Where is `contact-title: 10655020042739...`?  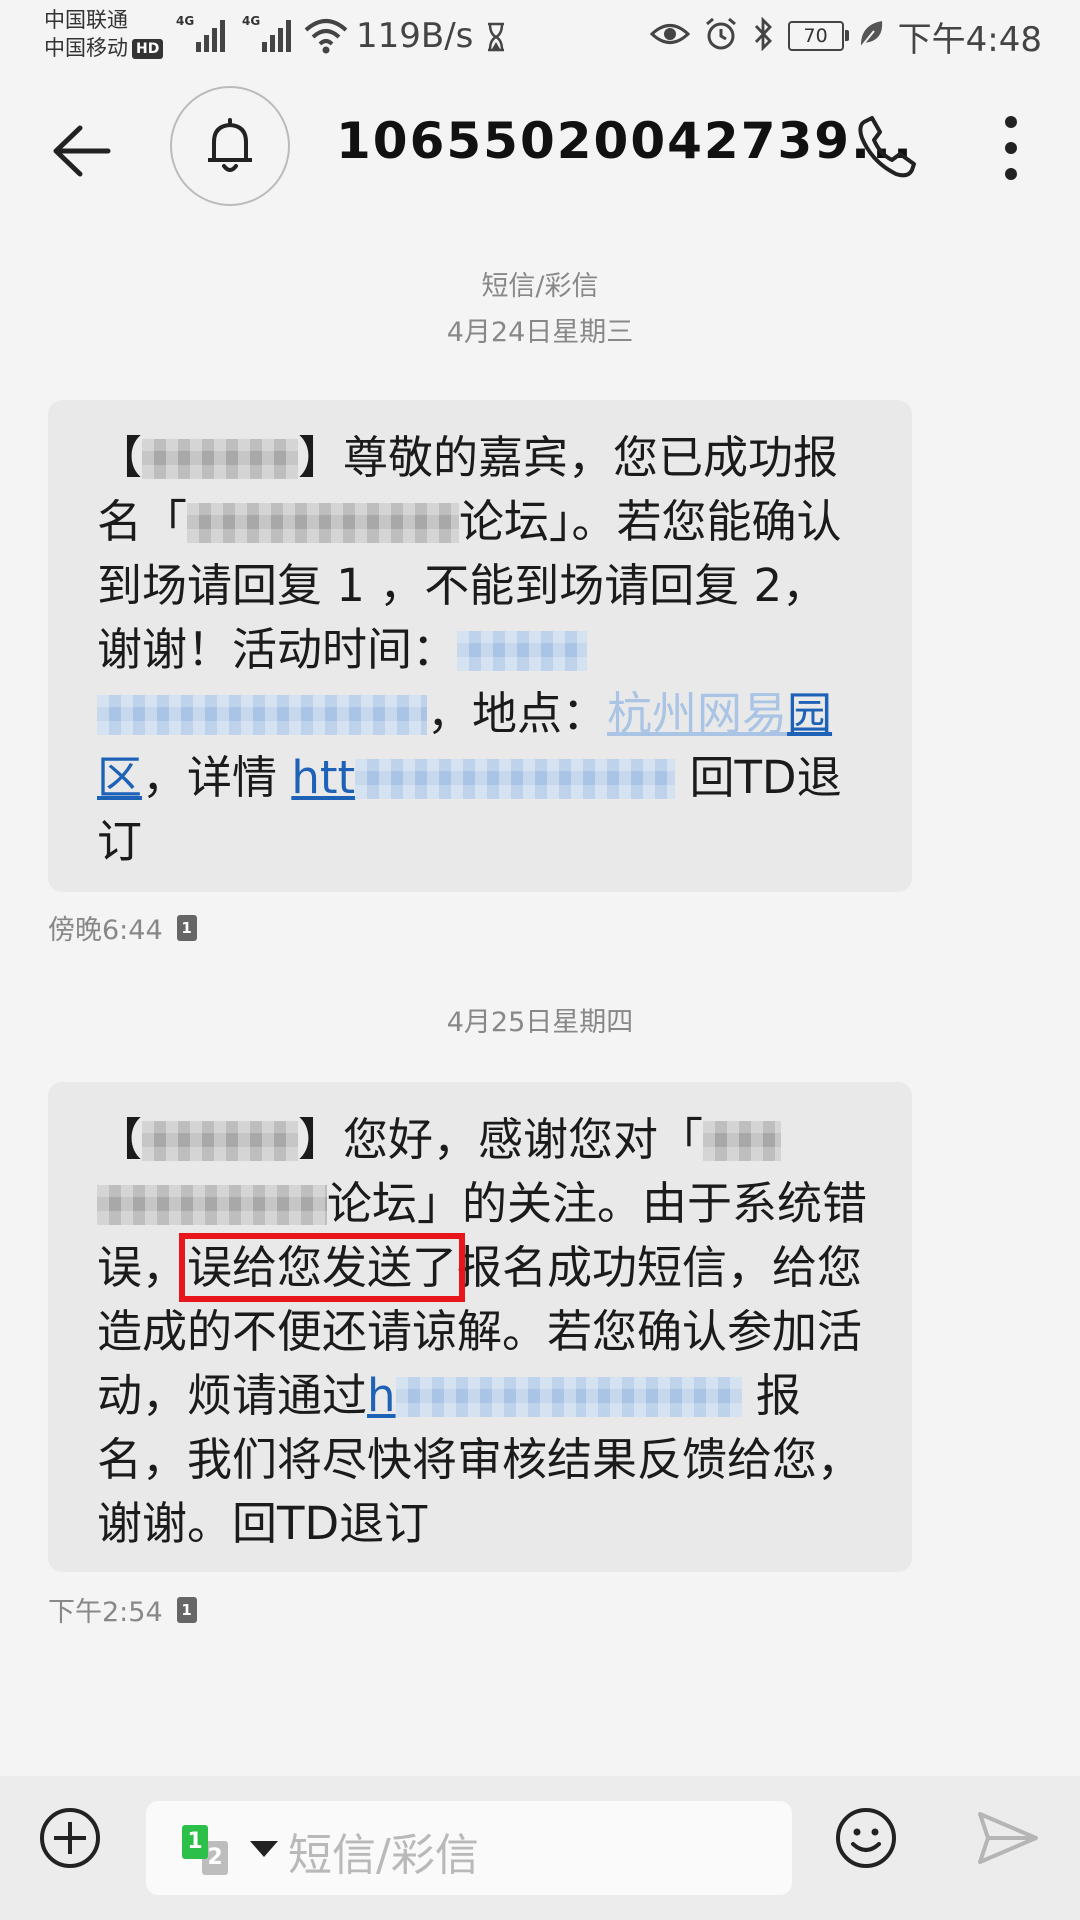 contact-title: 10655020042739... is located at coordinates (625, 141).